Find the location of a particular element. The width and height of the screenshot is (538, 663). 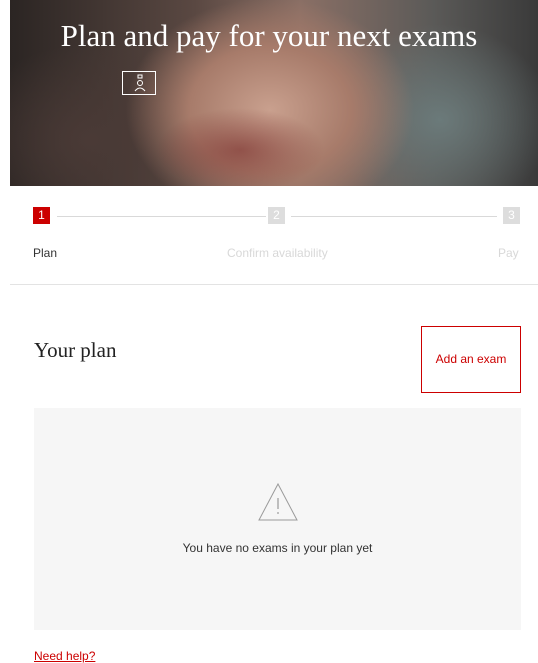

step-3-label: Pay is located at coordinates (508, 253).